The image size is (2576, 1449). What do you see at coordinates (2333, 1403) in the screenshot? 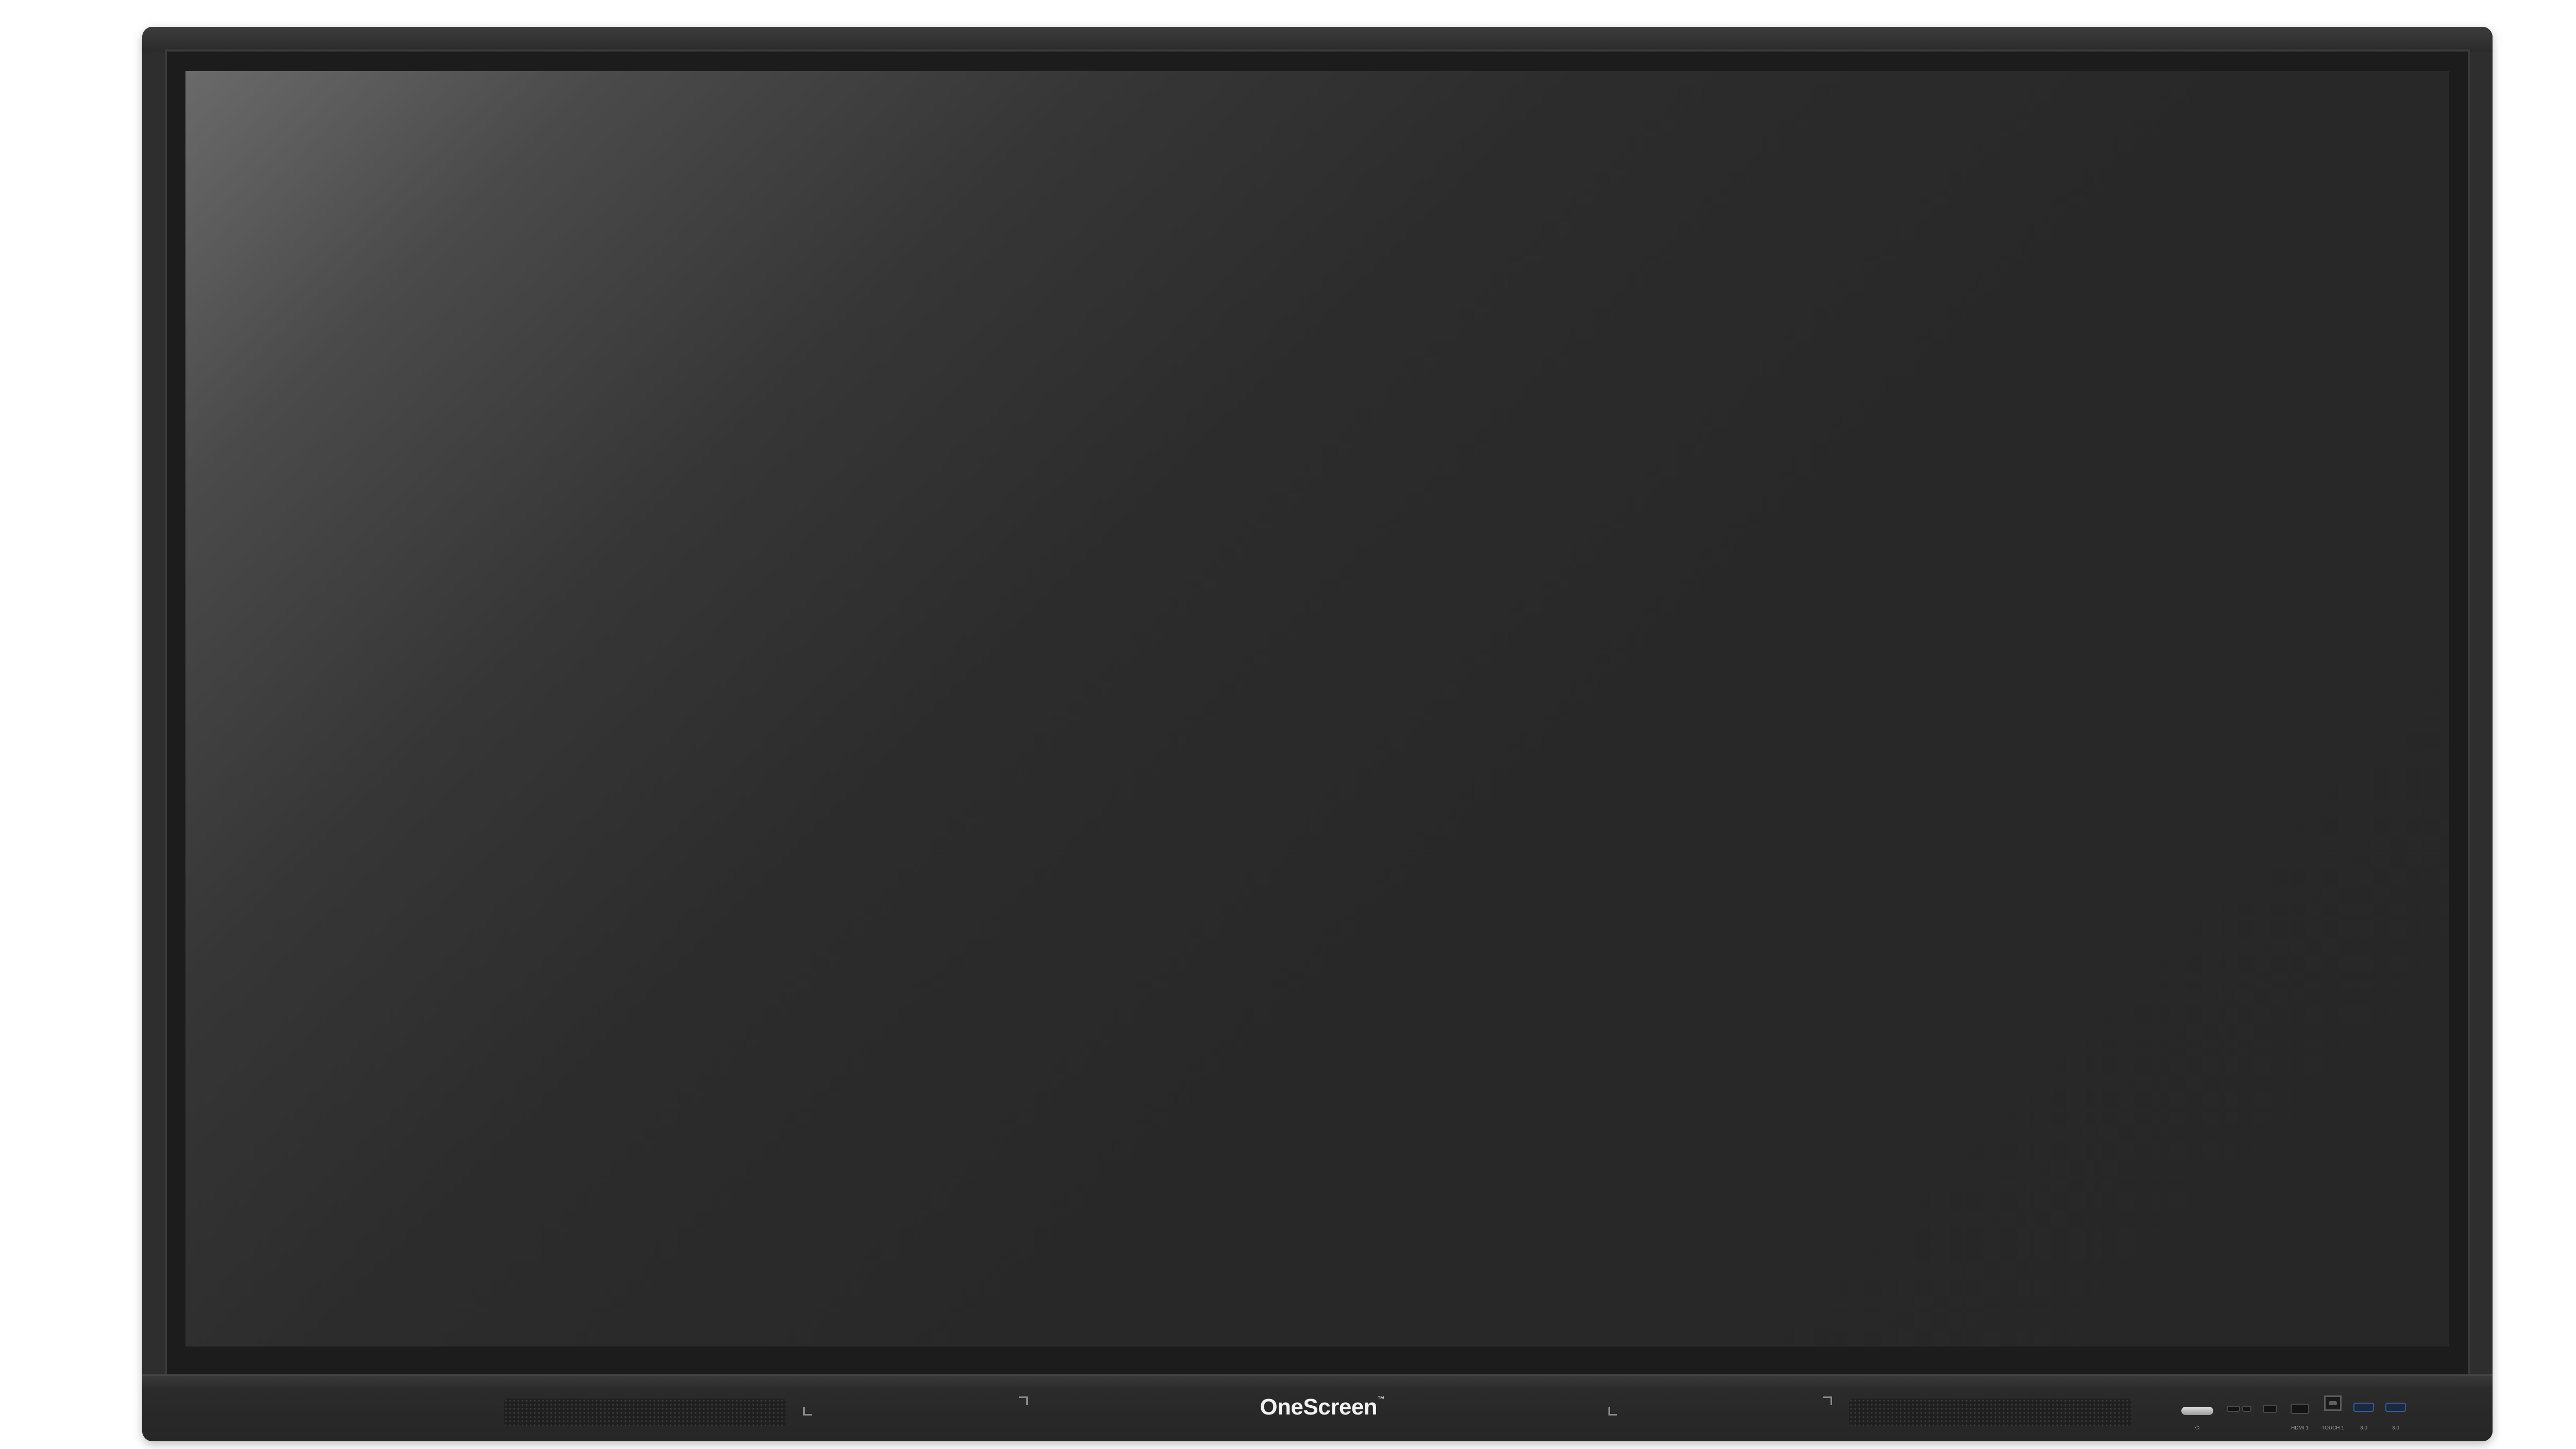
I see `touch-usb-port` at bounding box center [2333, 1403].